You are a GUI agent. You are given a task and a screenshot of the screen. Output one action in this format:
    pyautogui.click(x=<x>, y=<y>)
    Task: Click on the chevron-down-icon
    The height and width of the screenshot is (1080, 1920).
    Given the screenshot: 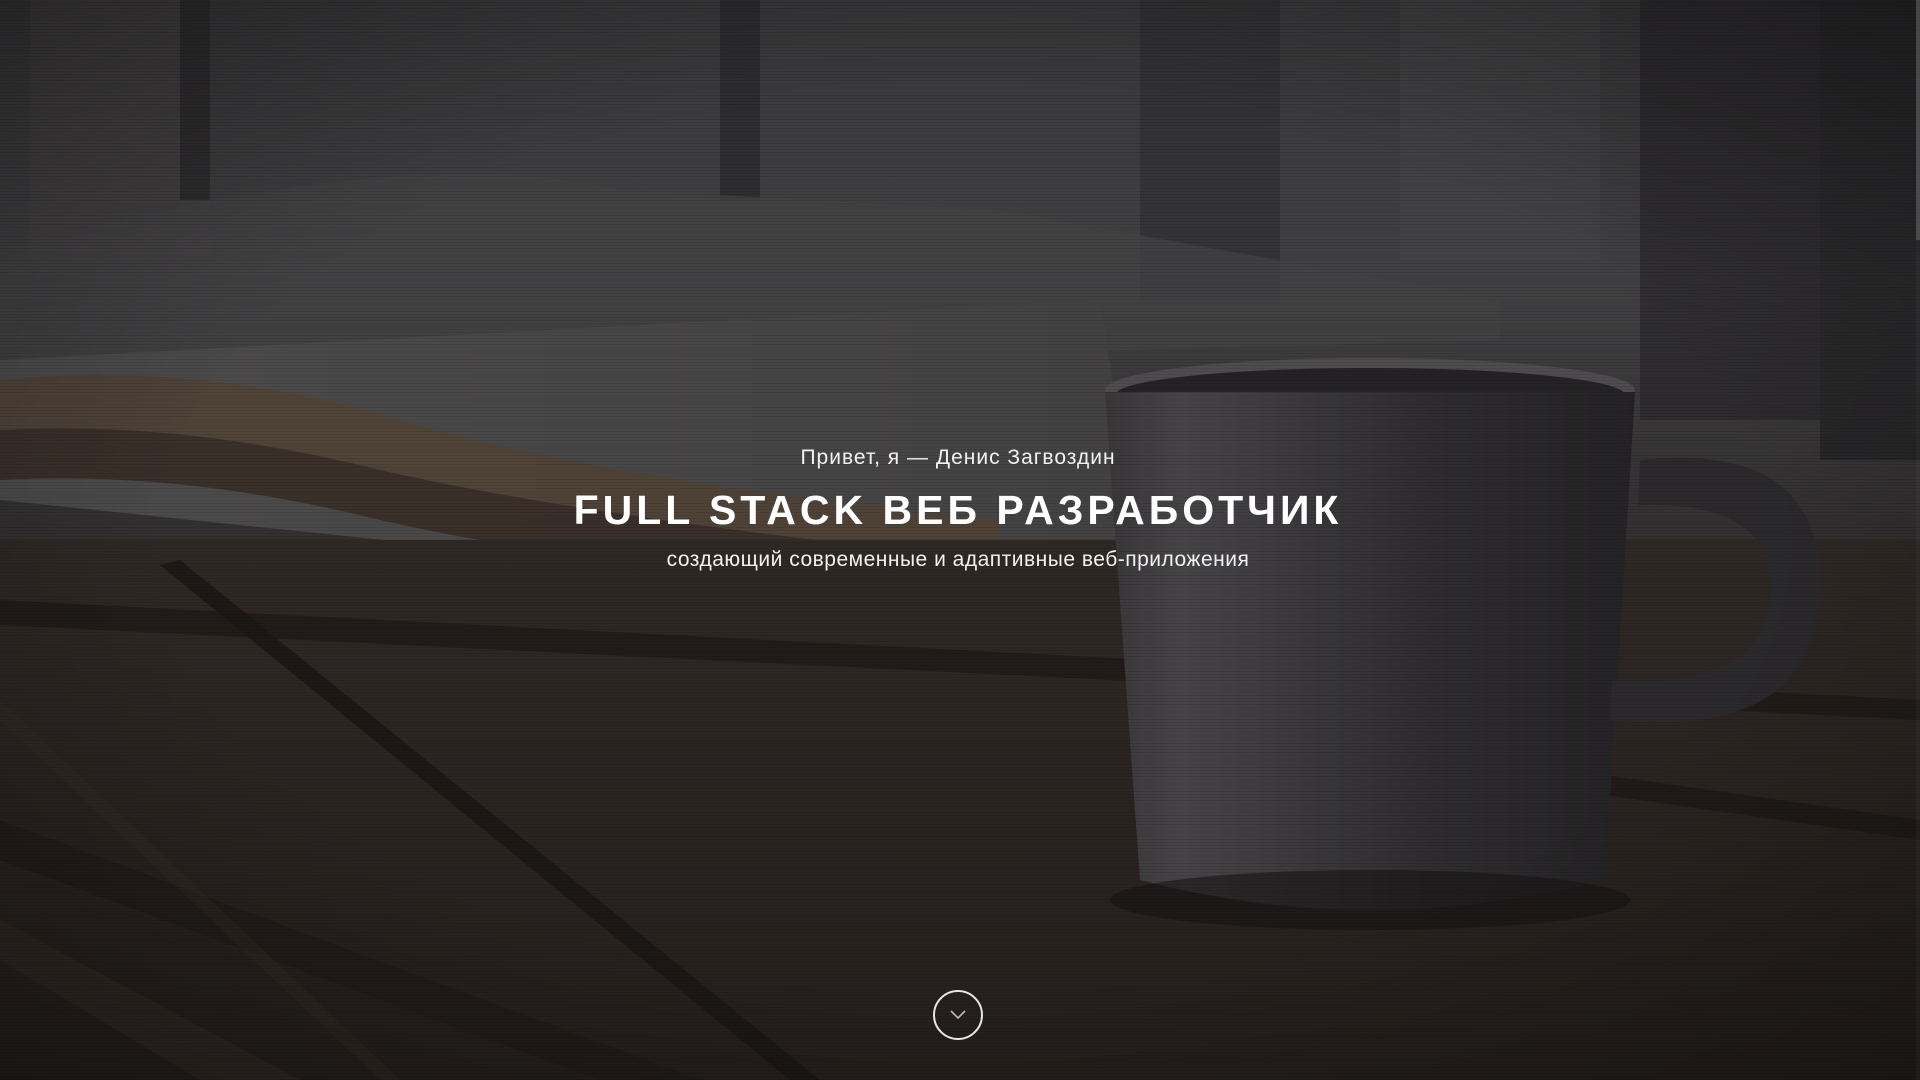 What is the action you would take?
    pyautogui.click(x=958, y=1015)
    